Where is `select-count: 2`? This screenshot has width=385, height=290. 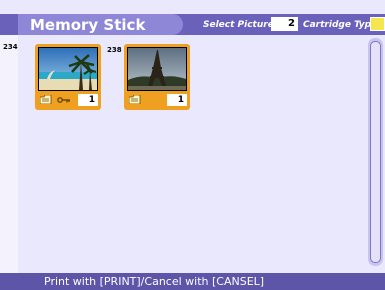
select-count: 2 is located at coordinates (284, 24).